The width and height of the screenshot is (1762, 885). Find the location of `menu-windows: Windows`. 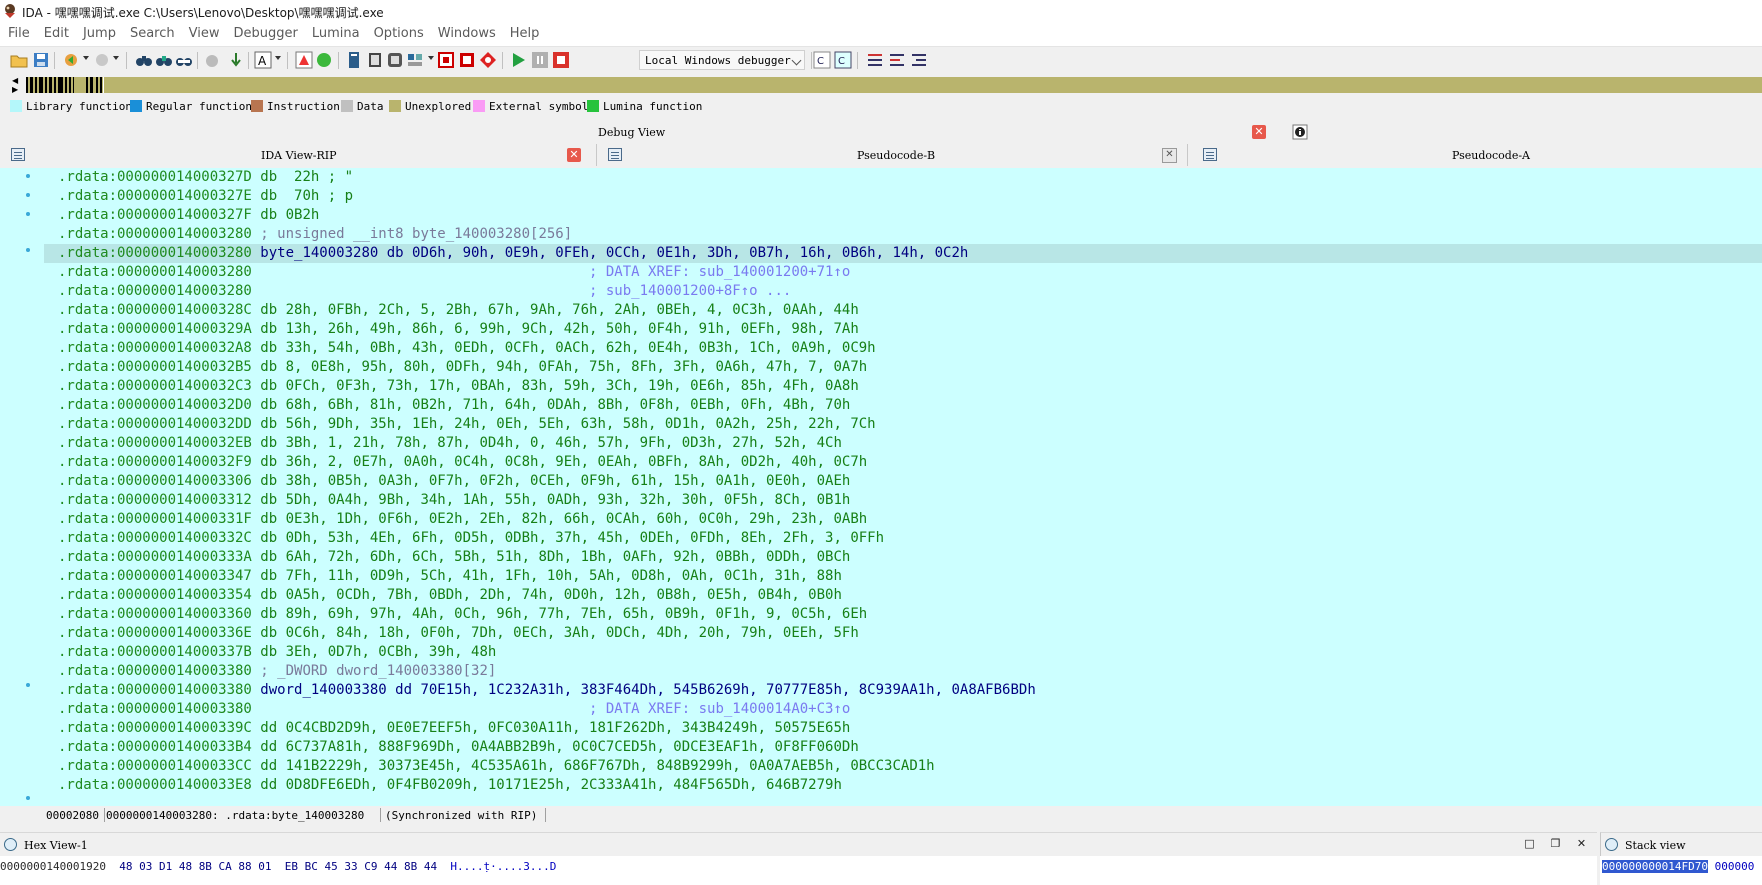

menu-windows: Windows is located at coordinates (466, 34).